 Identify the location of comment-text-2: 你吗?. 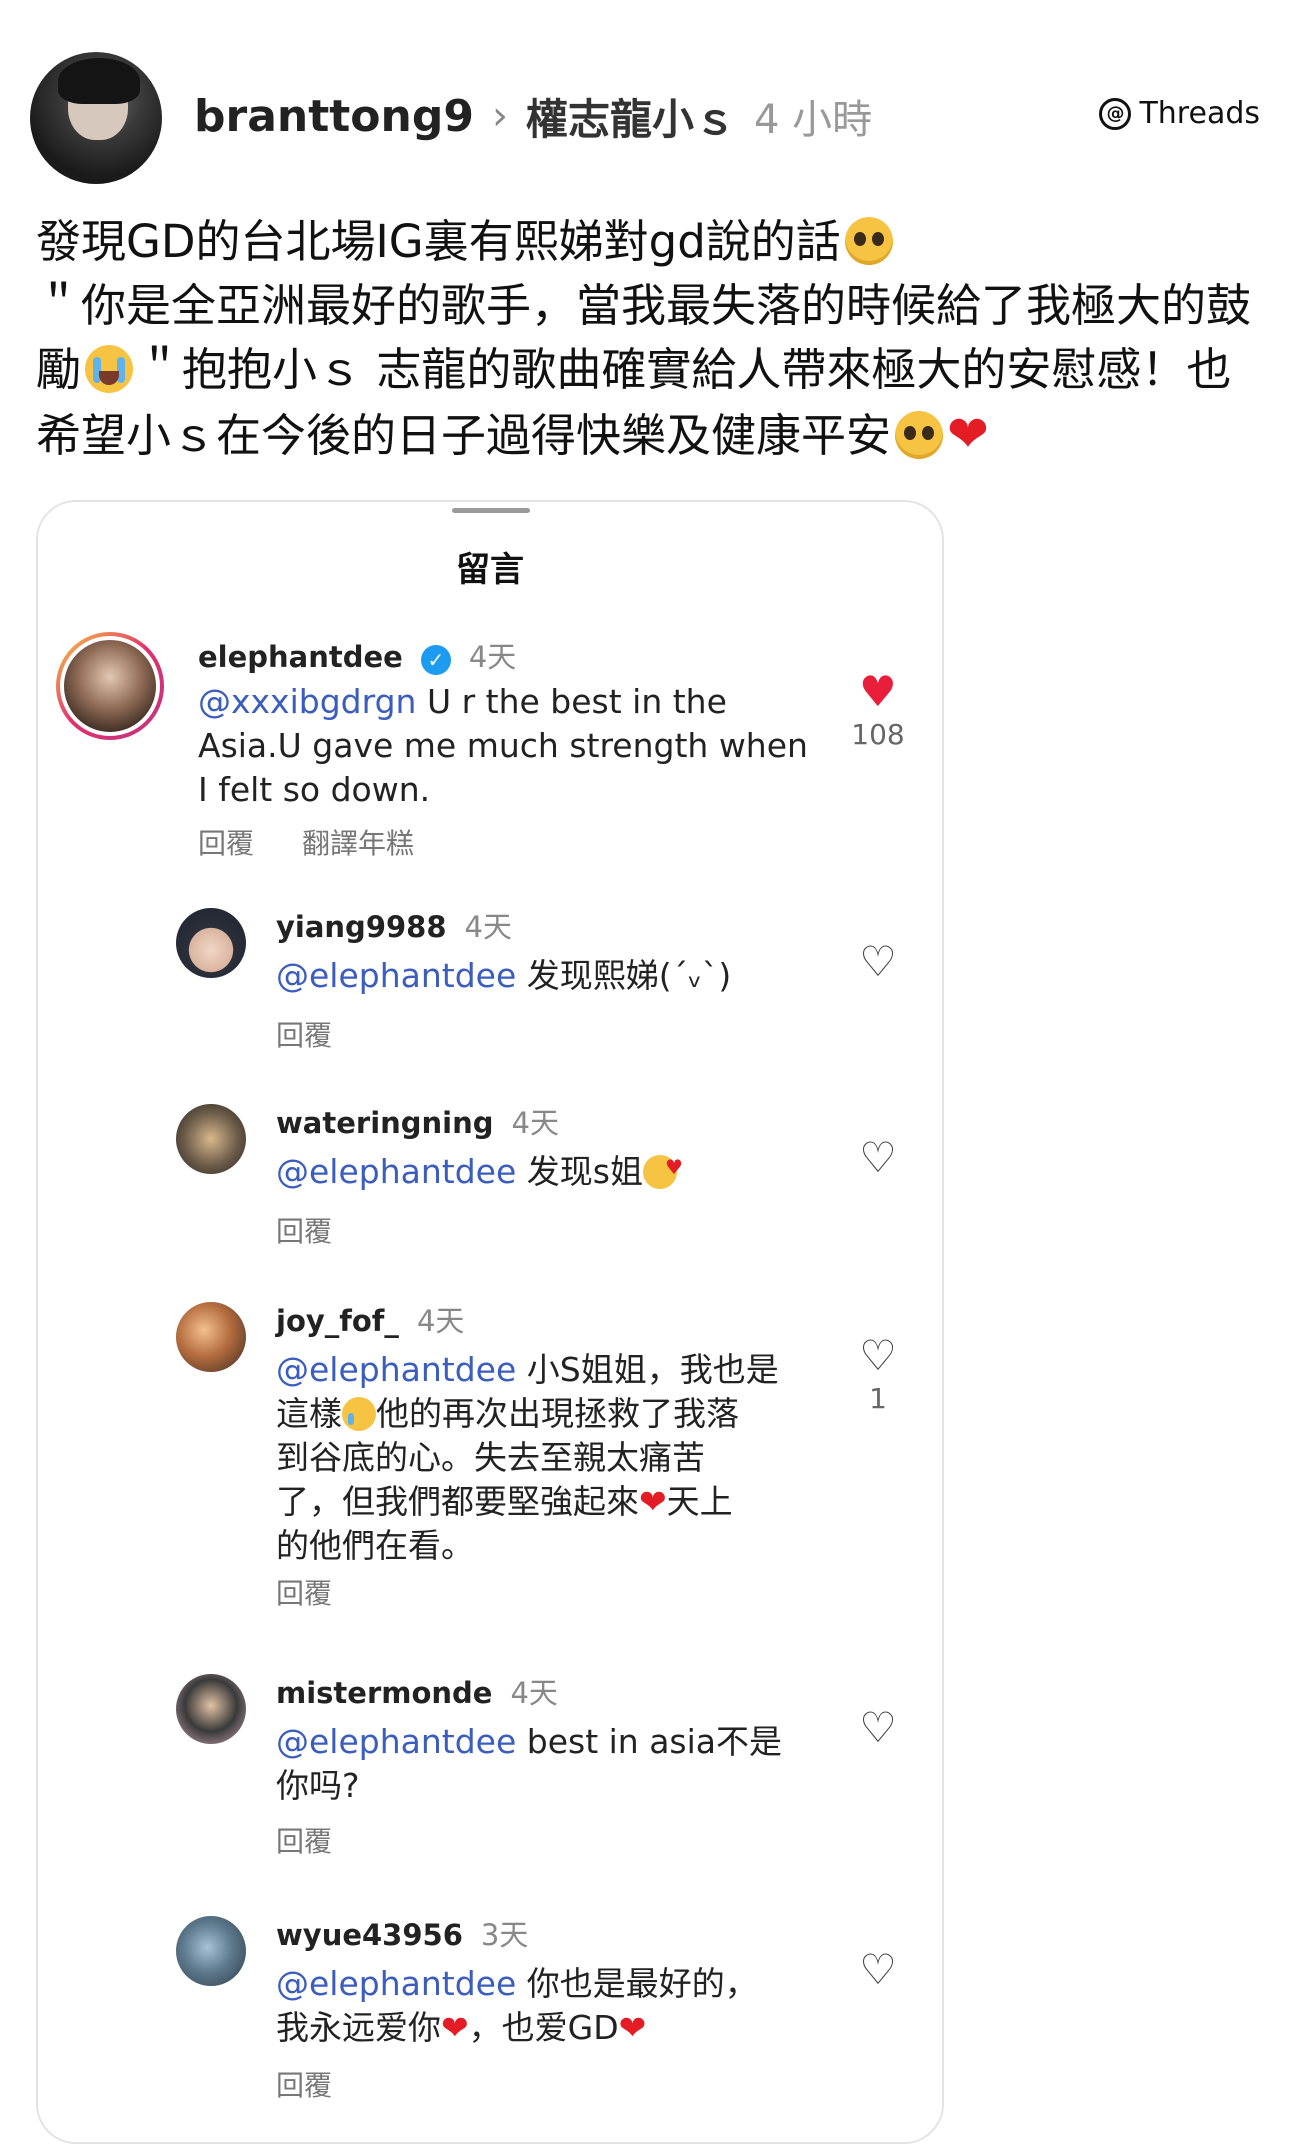
(318, 1785).